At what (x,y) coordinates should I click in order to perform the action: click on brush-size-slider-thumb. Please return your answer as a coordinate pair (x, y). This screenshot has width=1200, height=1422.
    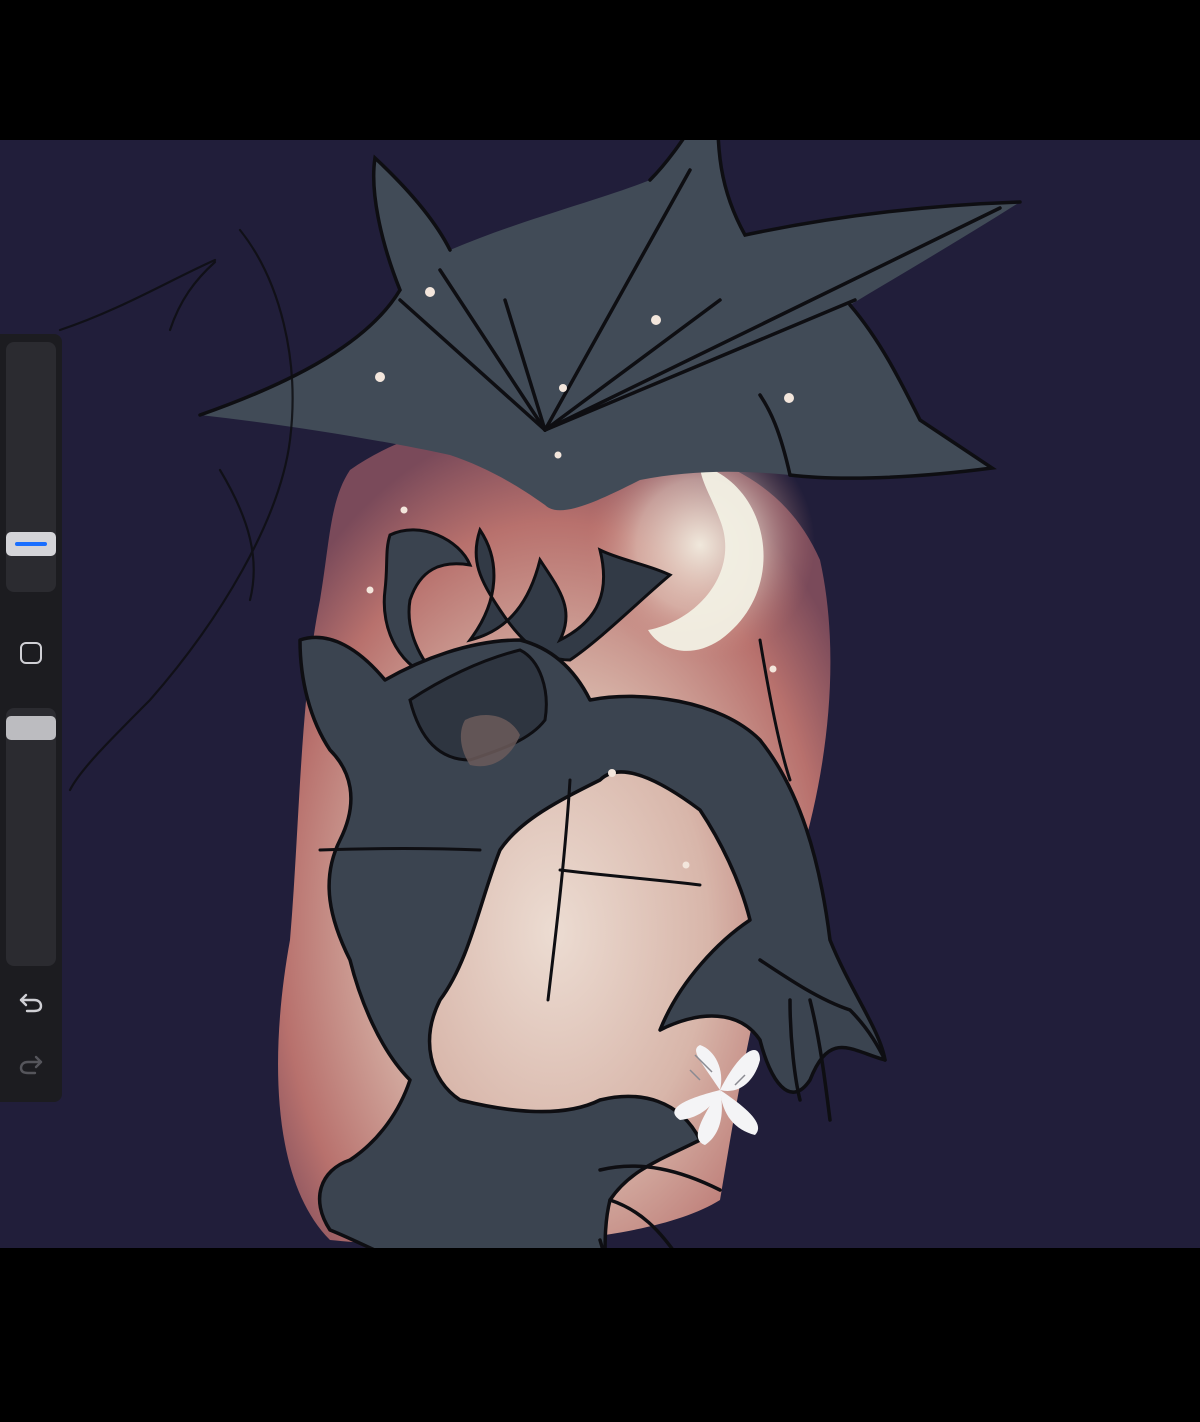
    Looking at the image, I should click on (31, 544).